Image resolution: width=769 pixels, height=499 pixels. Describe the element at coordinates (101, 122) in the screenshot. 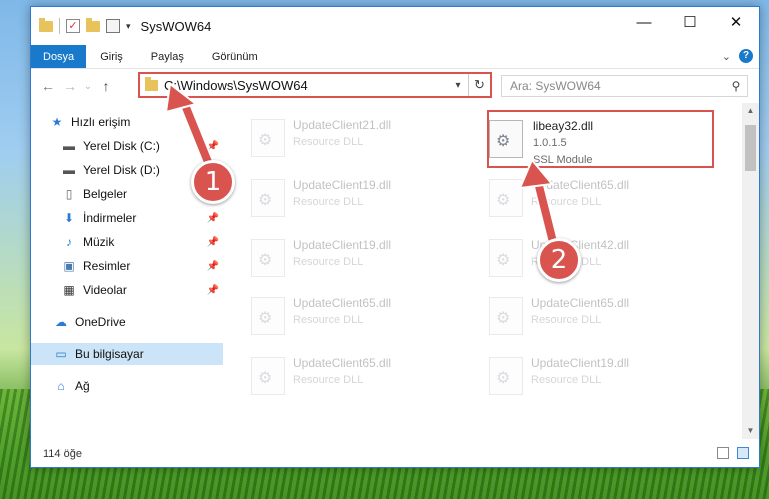

I see `sidebar-item-label: Hızlı erişim` at that location.